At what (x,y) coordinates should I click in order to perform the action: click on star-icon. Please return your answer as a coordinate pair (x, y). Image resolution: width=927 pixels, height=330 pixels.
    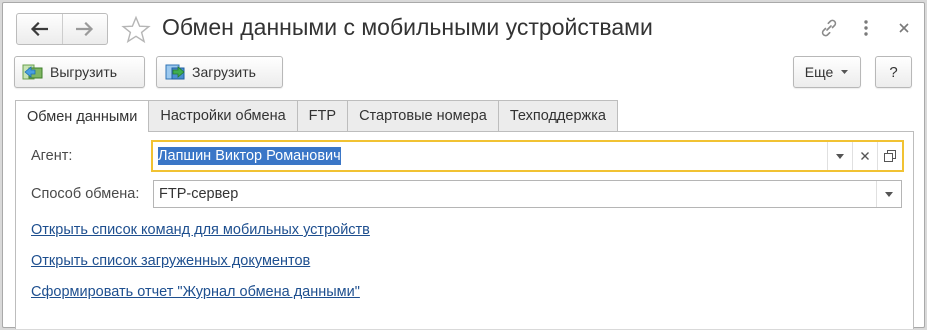
    Looking at the image, I should click on (136, 30).